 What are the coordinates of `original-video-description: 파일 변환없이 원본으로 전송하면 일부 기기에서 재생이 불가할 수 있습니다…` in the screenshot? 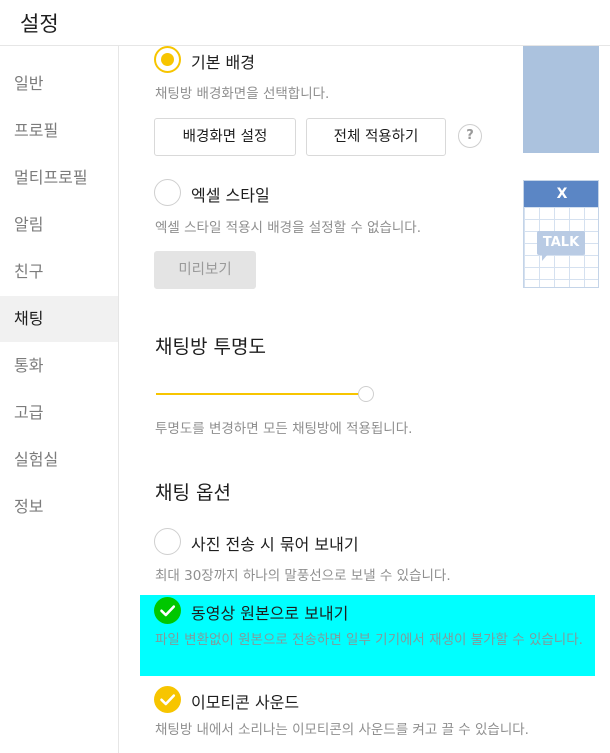 It's located at (369, 640).